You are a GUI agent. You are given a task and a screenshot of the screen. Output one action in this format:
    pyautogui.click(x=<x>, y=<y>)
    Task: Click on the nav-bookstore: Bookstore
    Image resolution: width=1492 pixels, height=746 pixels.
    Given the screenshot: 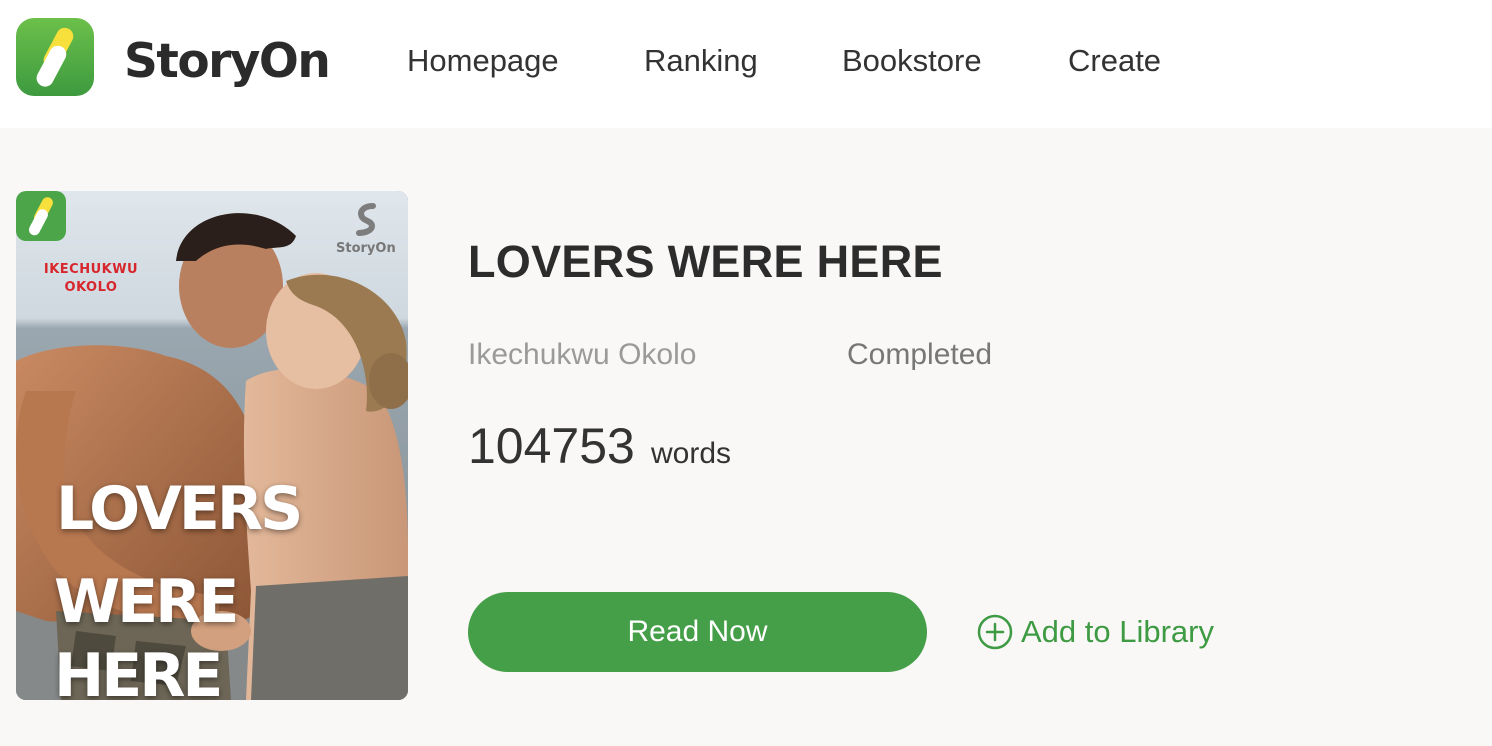 What is the action you would take?
    pyautogui.click(x=912, y=61)
    